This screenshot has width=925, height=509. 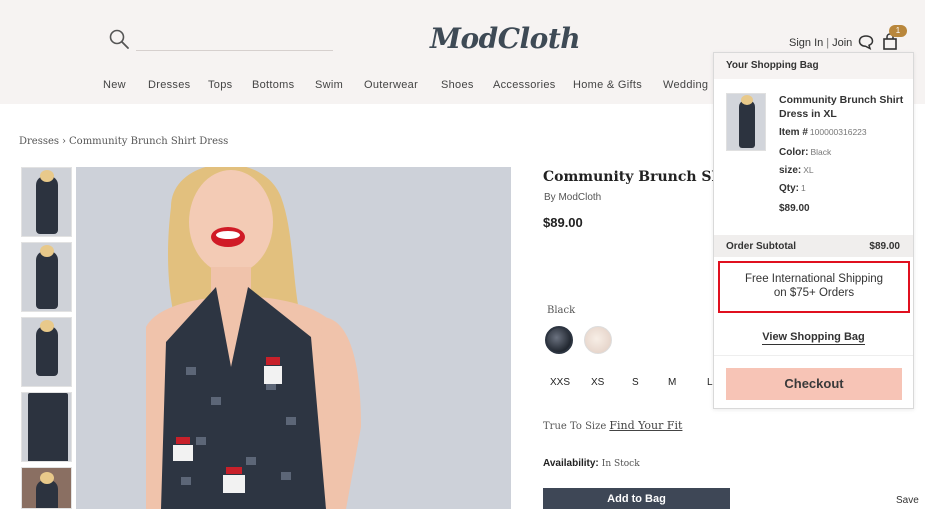 What do you see at coordinates (884, 246) in the screenshot?
I see `subtotal-value: $89.00` at bounding box center [884, 246].